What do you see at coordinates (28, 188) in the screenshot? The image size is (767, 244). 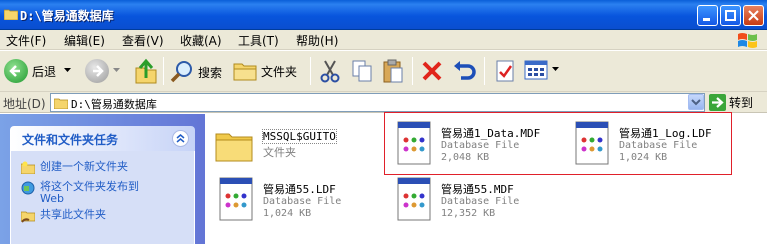 I see `web-publish-icon` at bounding box center [28, 188].